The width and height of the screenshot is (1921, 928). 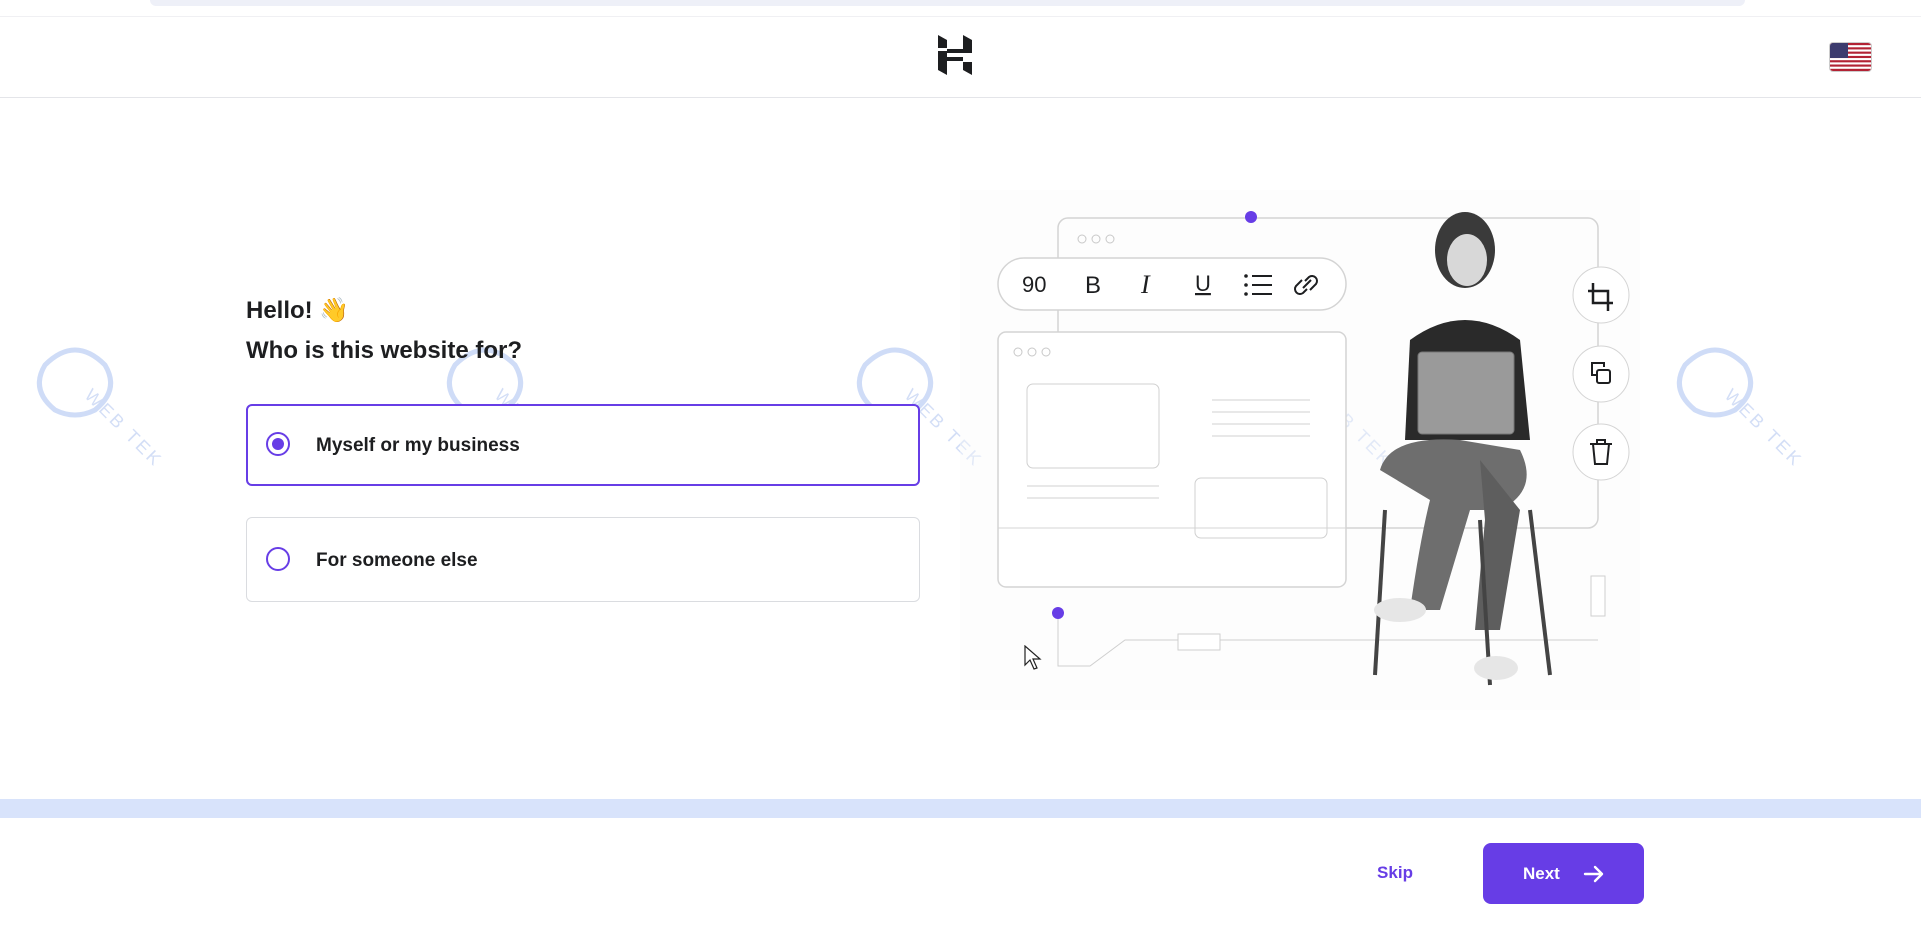 I want to click on next-label: Next, so click(x=1541, y=873).